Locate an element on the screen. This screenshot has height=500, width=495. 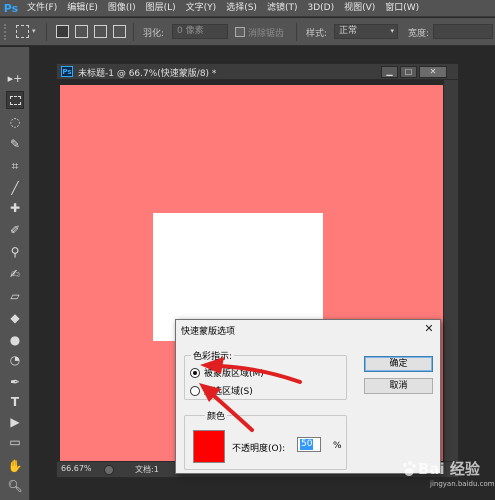
width-input is located at coordinates (463, 31).